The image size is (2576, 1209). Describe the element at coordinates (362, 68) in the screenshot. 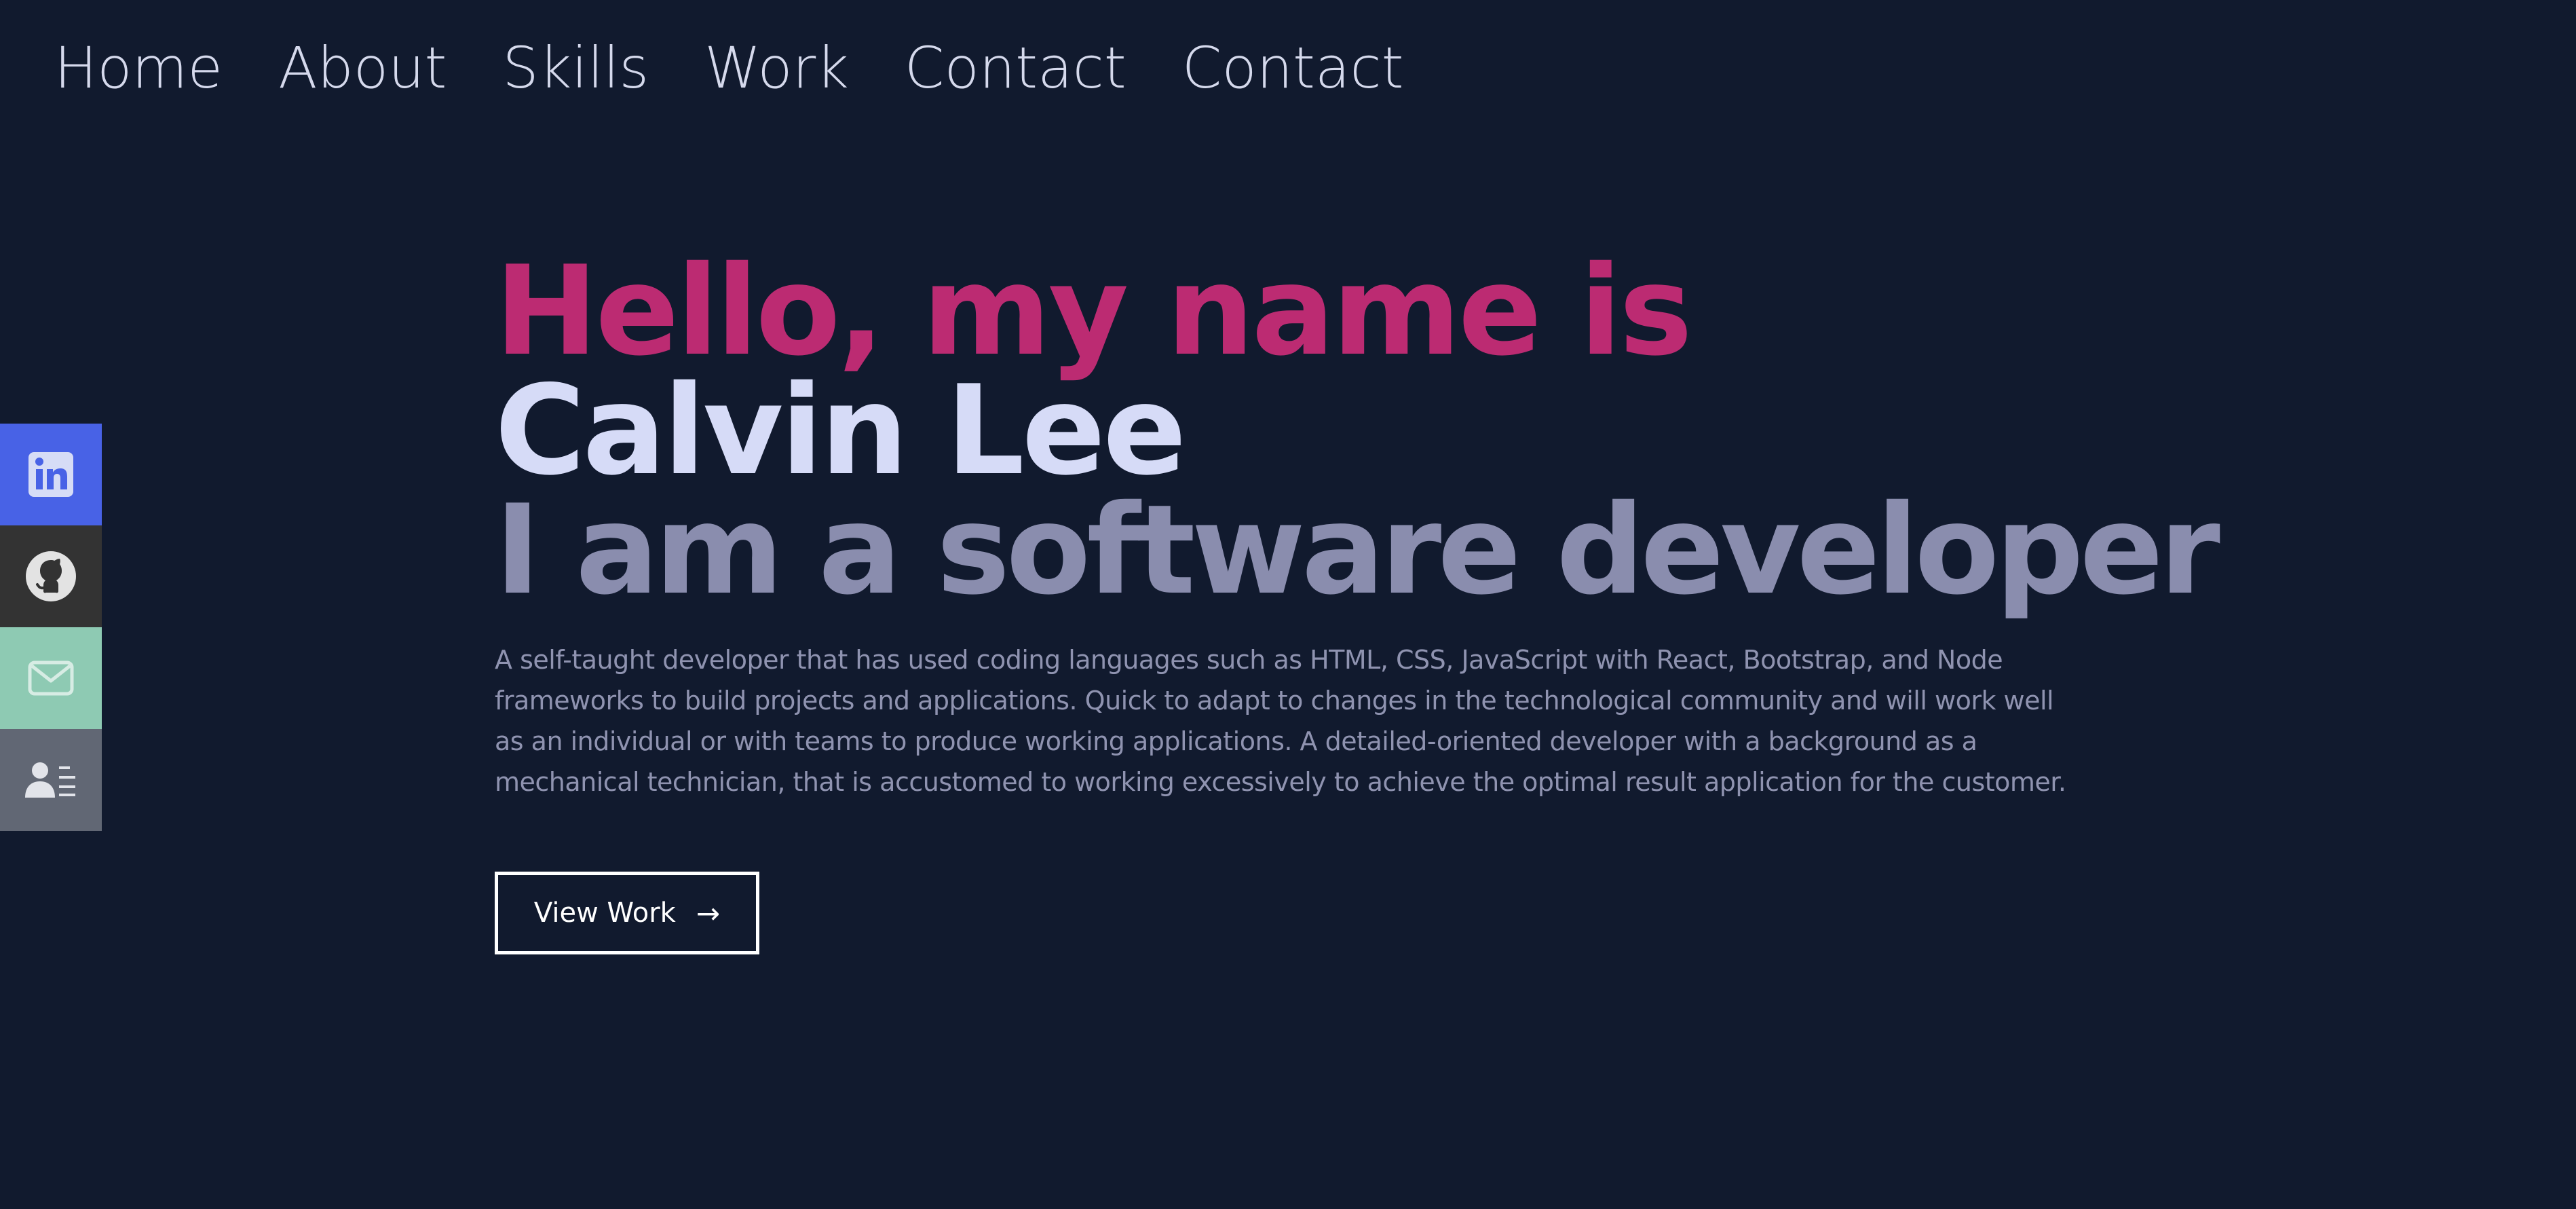

I see `nav-about: About` at that location.